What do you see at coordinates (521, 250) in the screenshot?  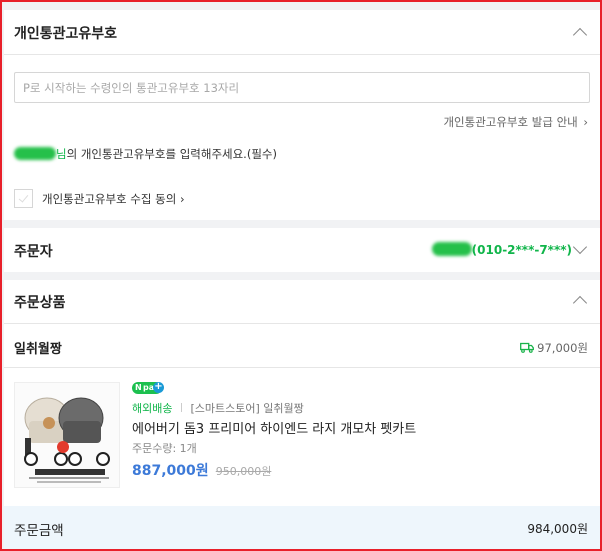 I see `orderer-phone: (010-2***-7***)` at bounding box center [521, 250].